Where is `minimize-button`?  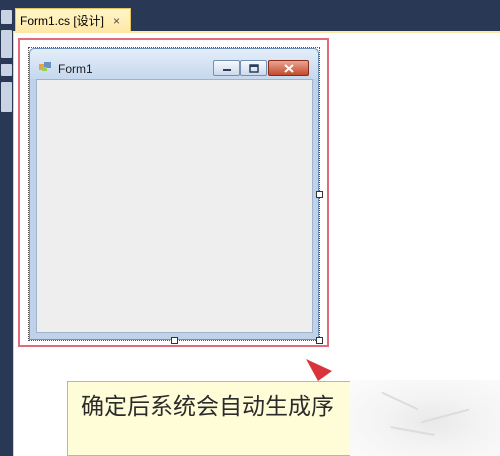 minimize-button is located at coordinates (226, 68).